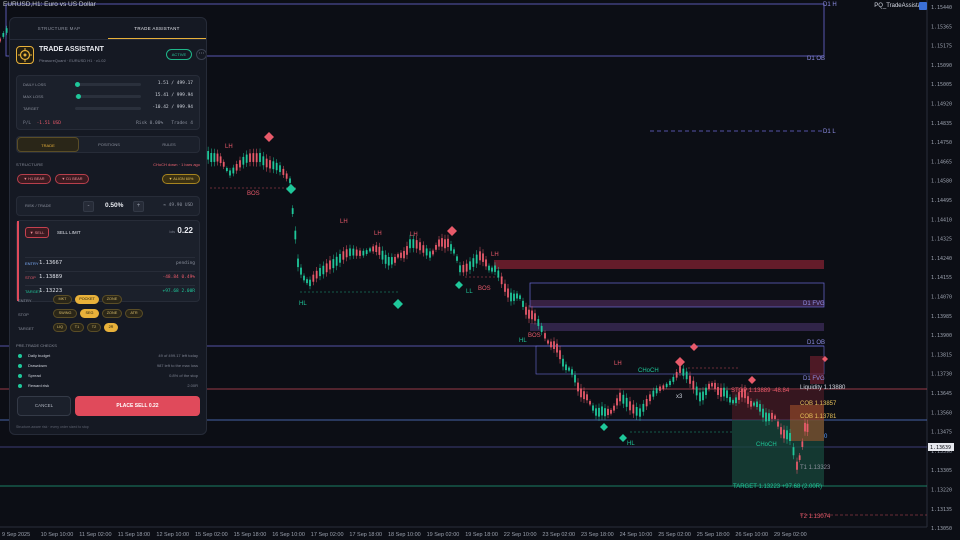 The image size is (960, 540). What do you see at coordinates (50, 277) in the screenshot?
I see `stop-price: 1.13889` at bounding box center [50, 277].